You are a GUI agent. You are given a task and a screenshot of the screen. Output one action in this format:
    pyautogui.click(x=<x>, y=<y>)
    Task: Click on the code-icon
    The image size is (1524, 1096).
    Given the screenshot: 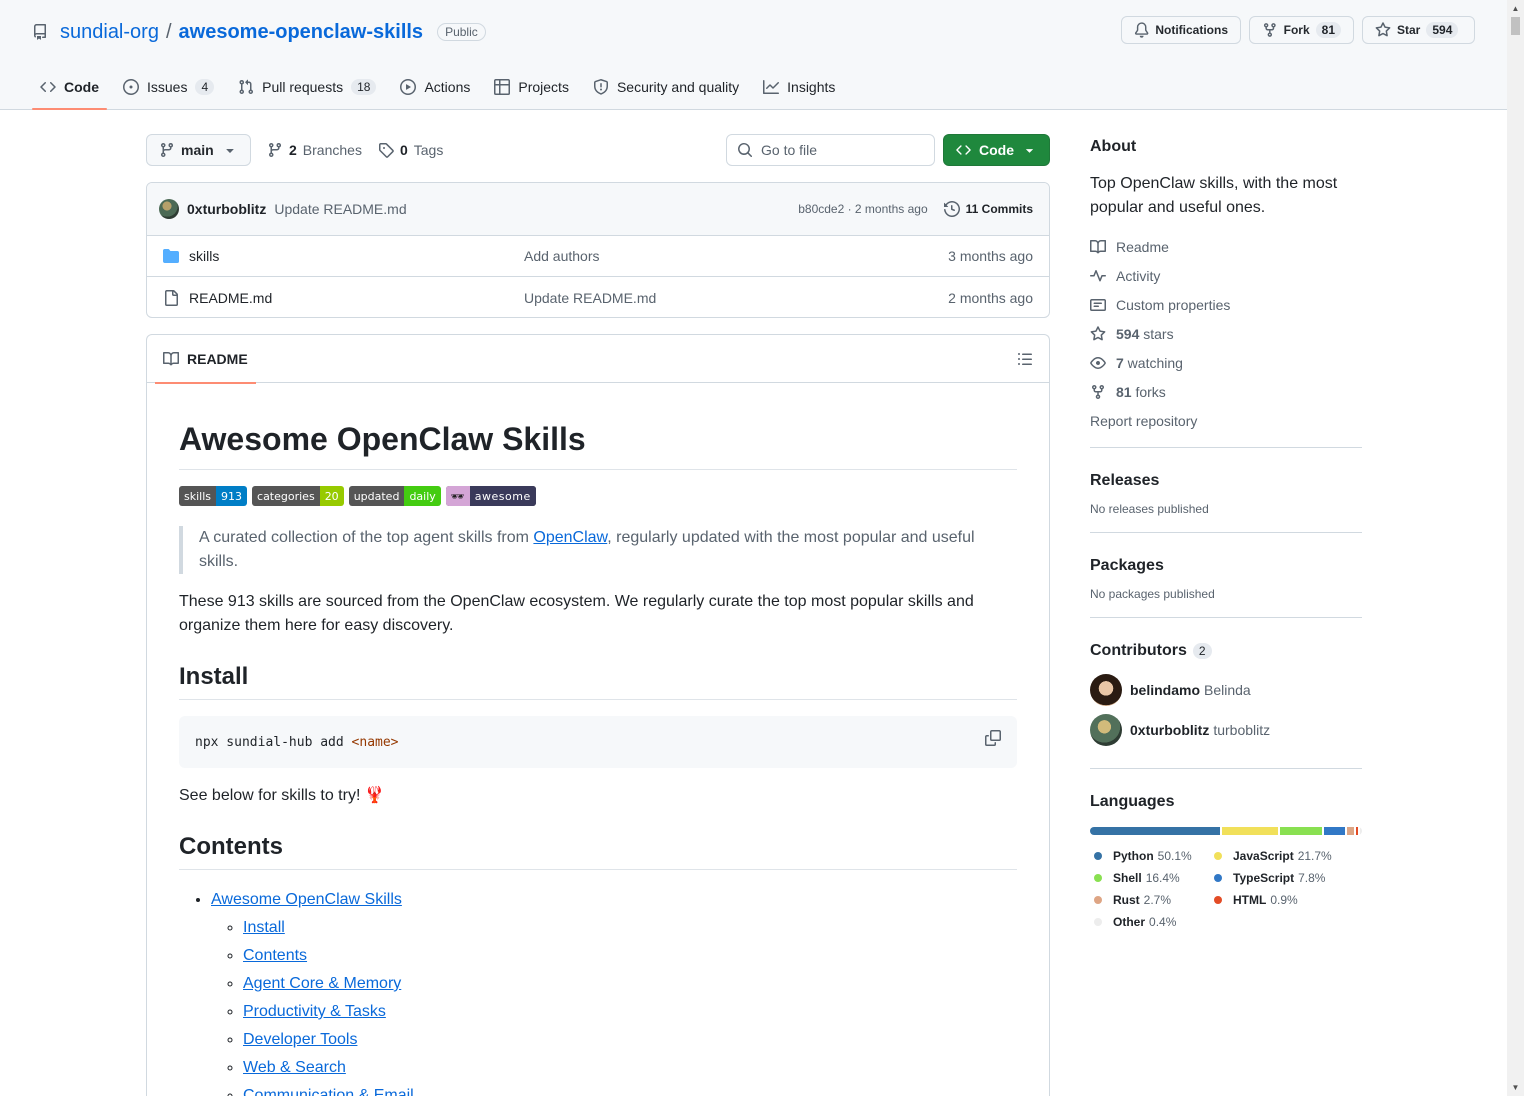 What is the action you would take?
    pyautogui.click(x=963, y=150)
    